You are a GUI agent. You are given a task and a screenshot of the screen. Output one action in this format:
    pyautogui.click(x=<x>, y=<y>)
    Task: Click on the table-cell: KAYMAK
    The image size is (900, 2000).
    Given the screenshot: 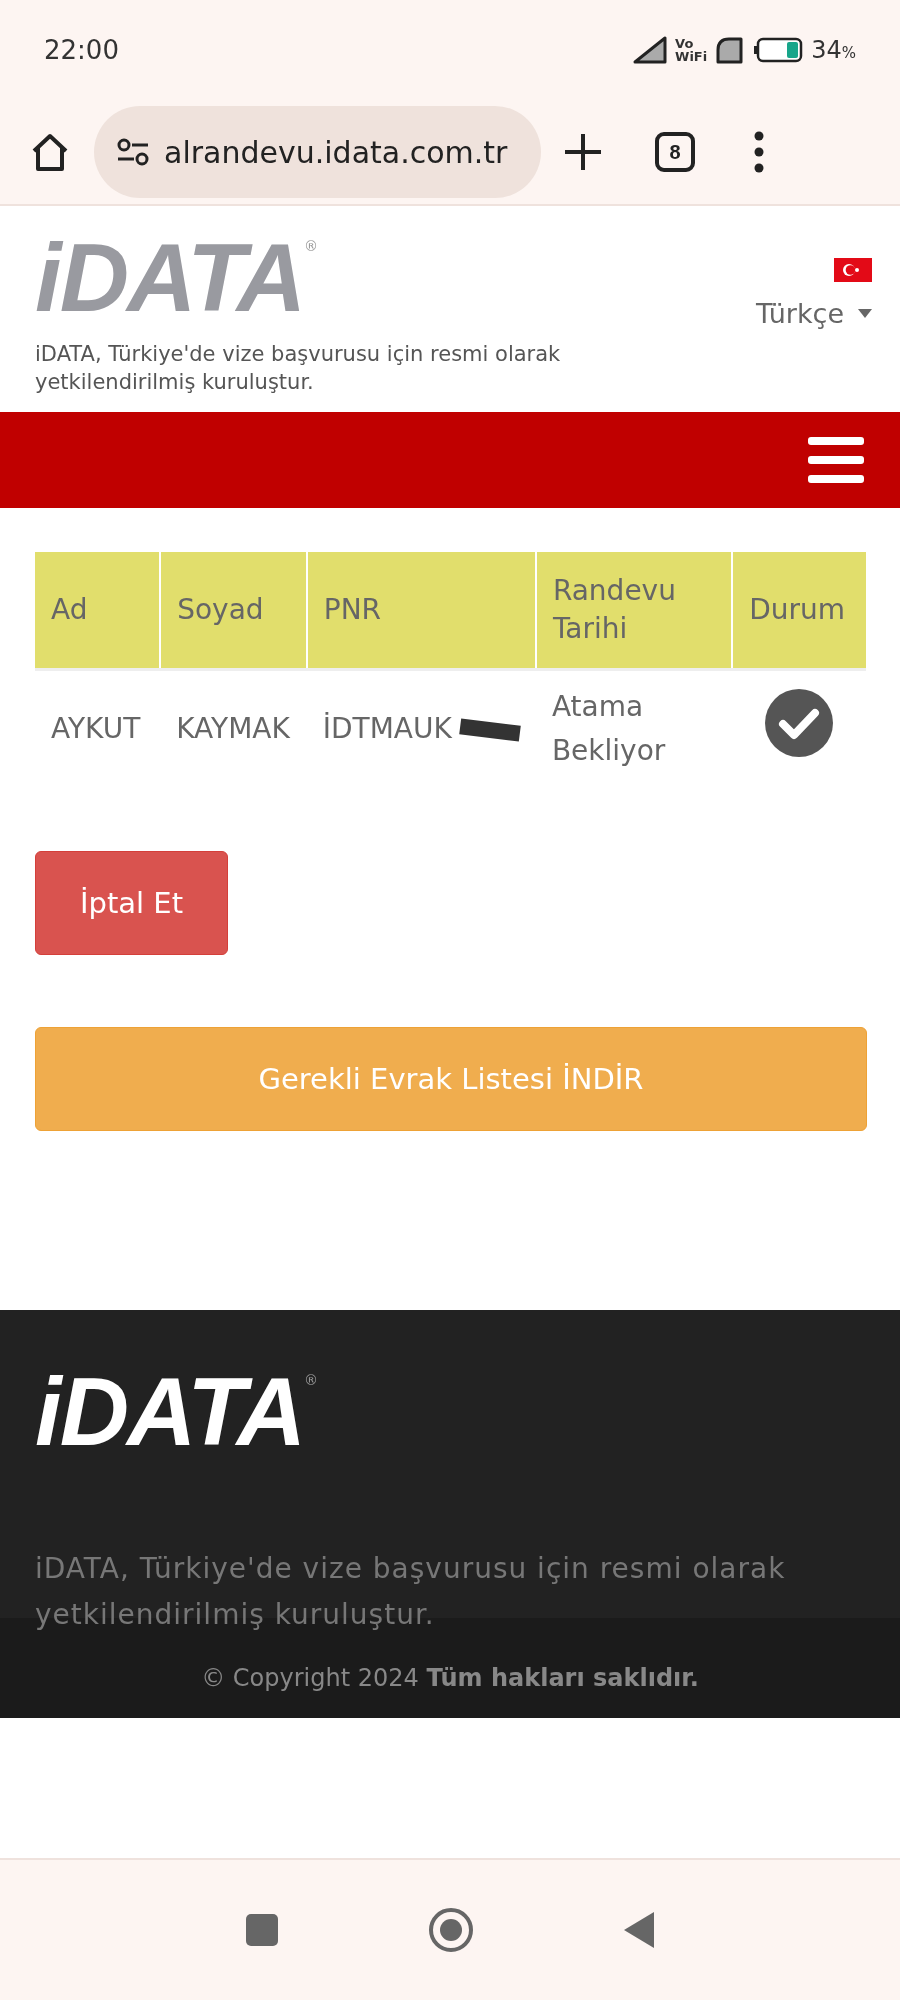 What is the action you would take?
    pyautogui.click(x=233, y=728)
    